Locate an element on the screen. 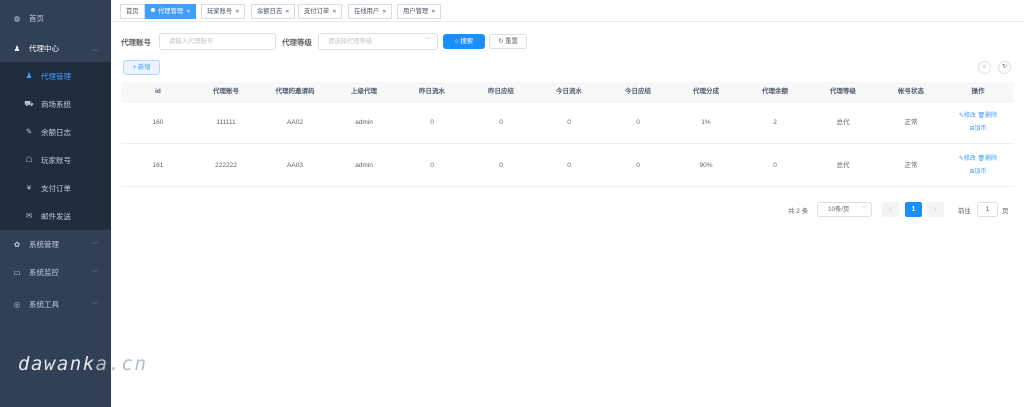  search-button: ○ 搜索 is located at coordinates (464, 41).